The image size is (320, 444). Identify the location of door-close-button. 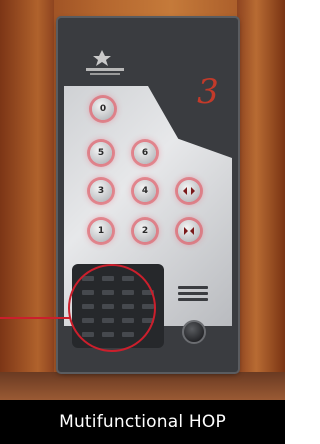
(189, 231).